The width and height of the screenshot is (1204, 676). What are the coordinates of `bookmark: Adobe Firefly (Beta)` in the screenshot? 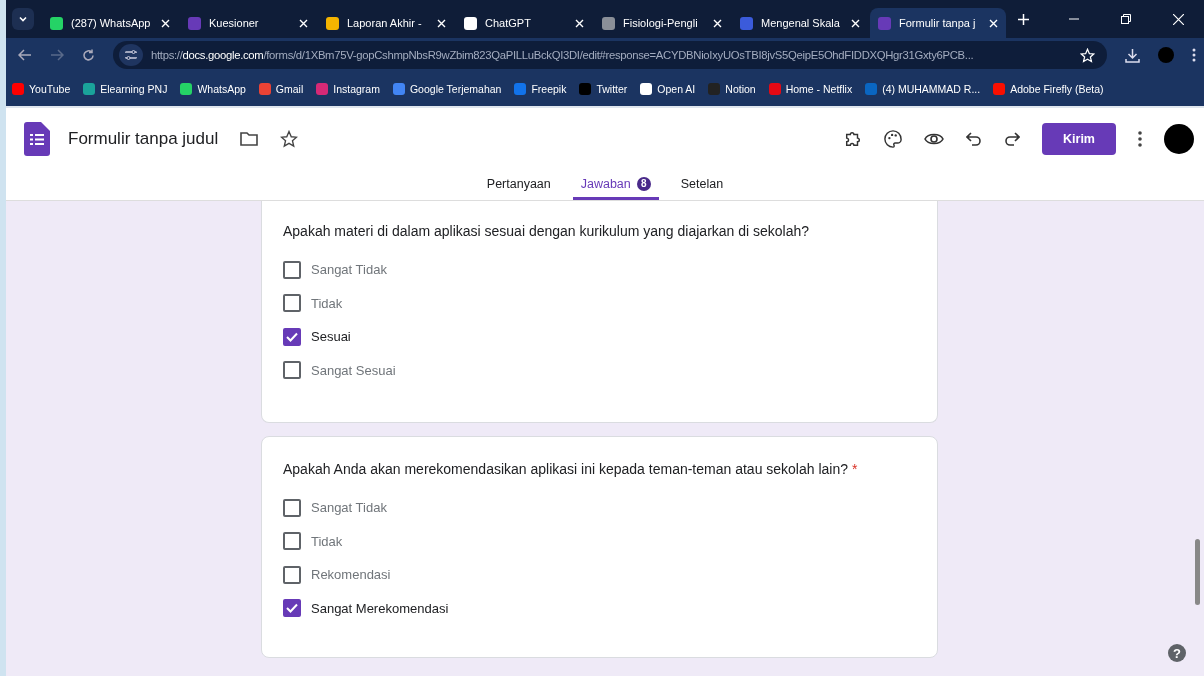 It's located at (1048, 89).